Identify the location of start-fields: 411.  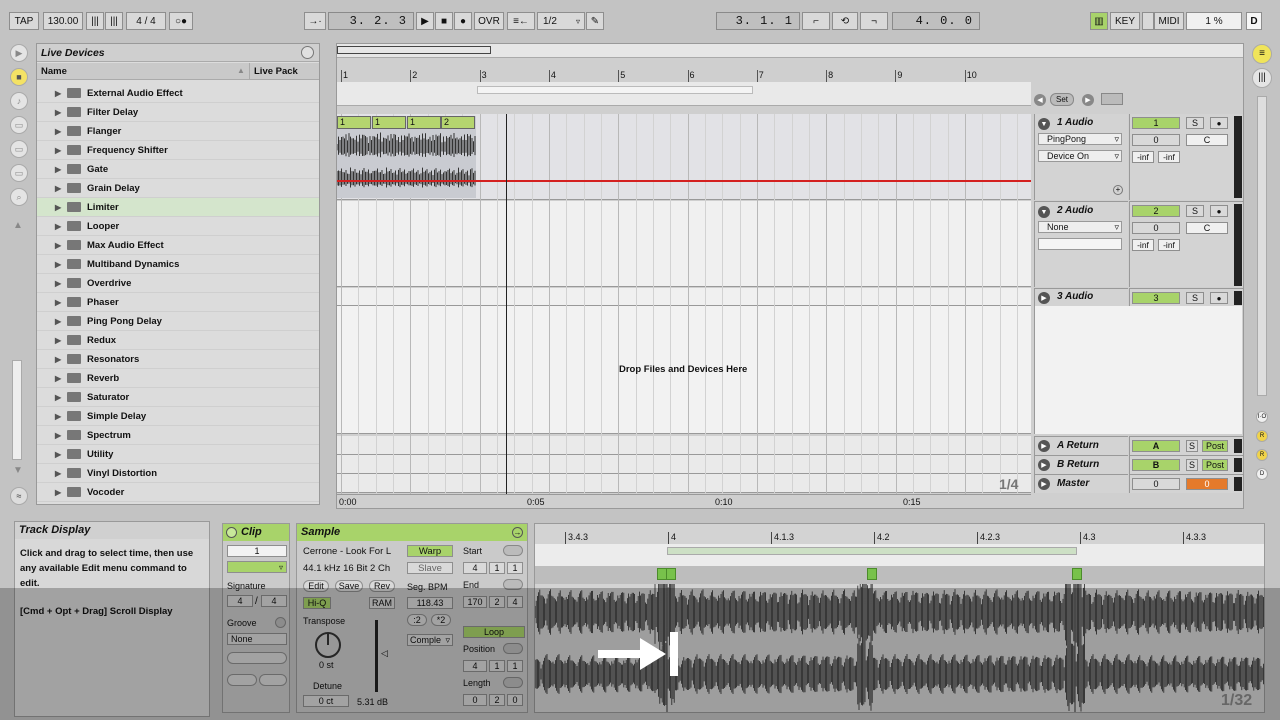
(494, 568).